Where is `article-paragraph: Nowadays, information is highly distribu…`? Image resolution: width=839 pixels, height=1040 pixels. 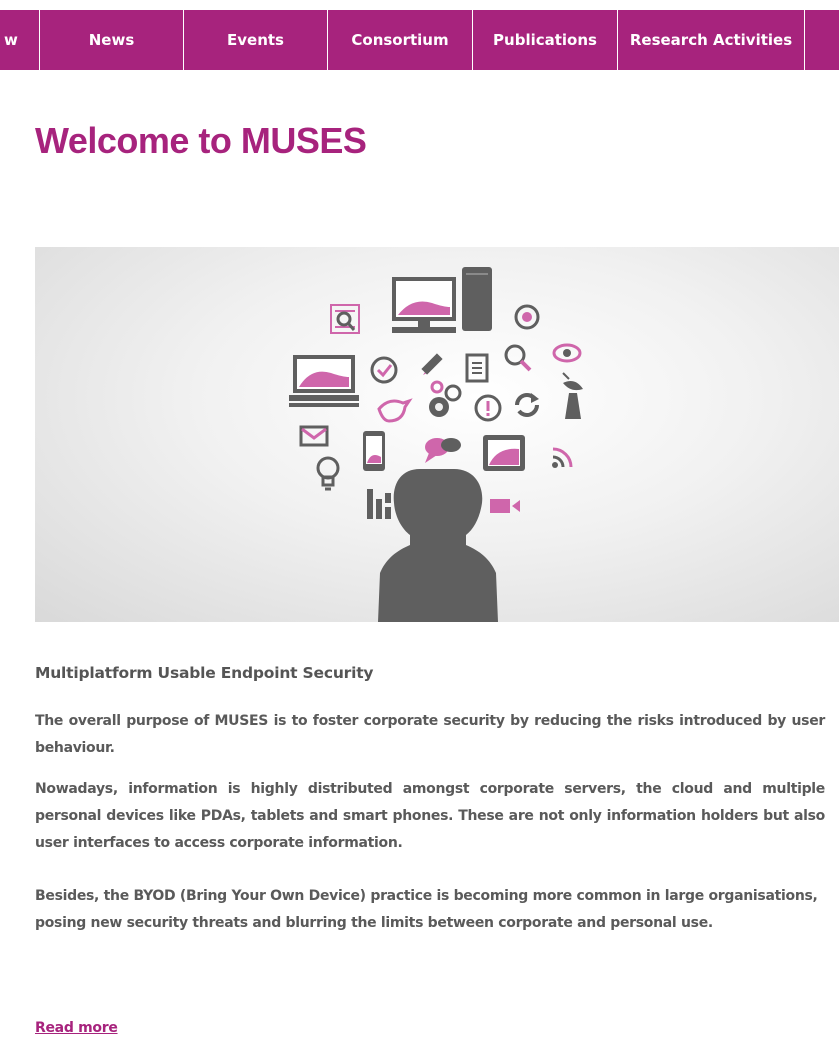
article-paragraph: Nowadays, information is highly distribu… is located at coordinates (430, 816).